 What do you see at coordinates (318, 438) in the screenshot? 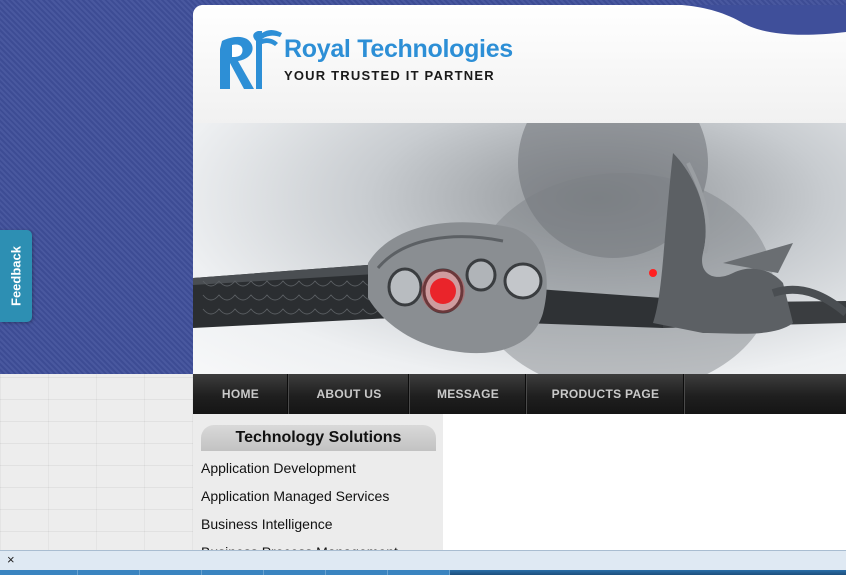
I see `sidebar-title: Technology Solutions` at bounding box center [318, 438].